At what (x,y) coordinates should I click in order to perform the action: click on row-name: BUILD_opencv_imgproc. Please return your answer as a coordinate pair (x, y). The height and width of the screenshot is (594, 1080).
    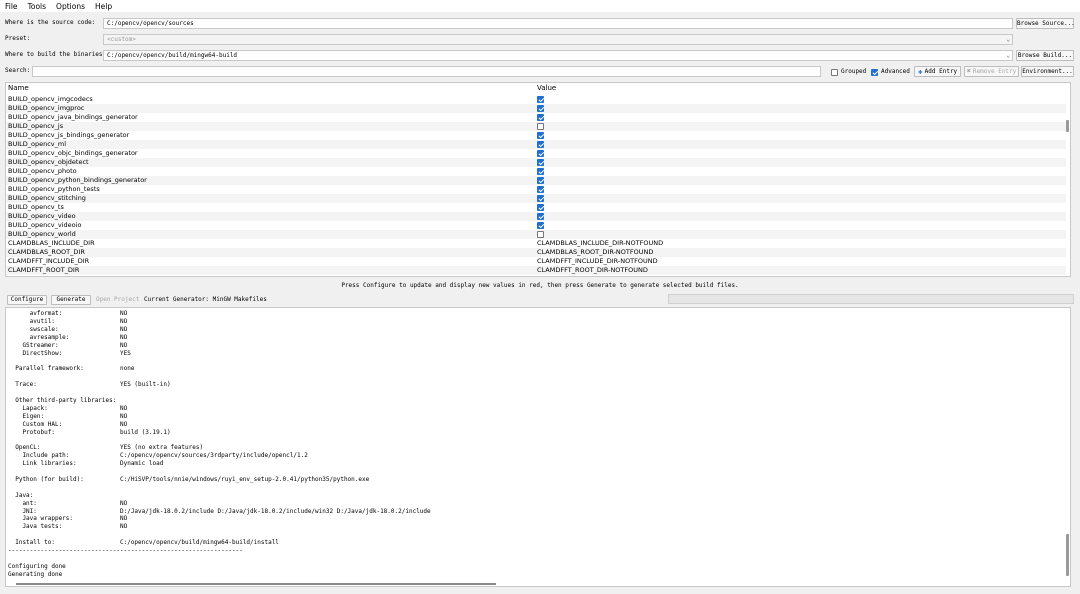
    Looking at the image, I should click on (46, 108).